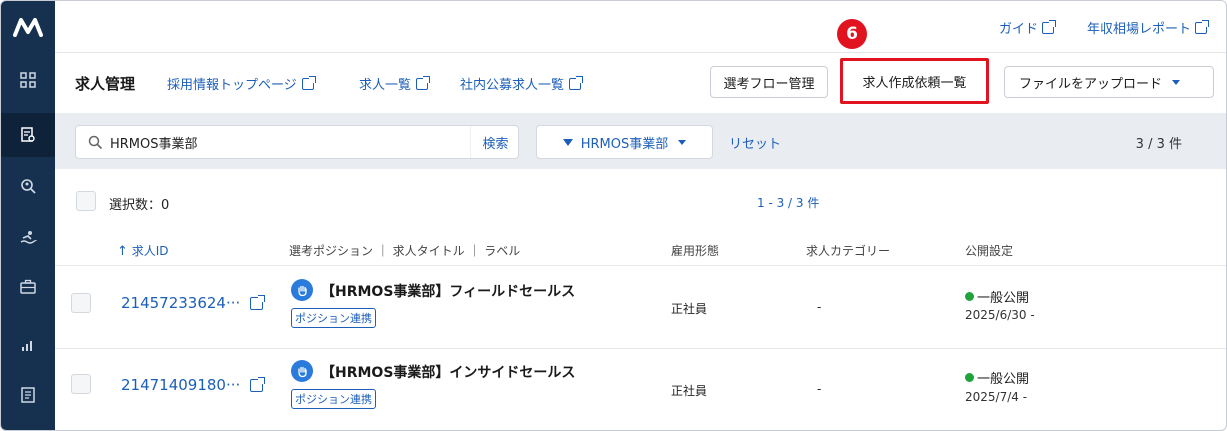 This screenshot has height=431, width=1227. I want to click on salary-report-link: 年収相場レポート, so click(1148, 27).